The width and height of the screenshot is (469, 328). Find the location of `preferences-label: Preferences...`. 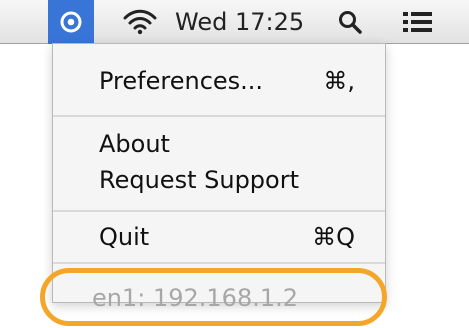

preferences-label: Preferences... is located at coordinates (181, 81).